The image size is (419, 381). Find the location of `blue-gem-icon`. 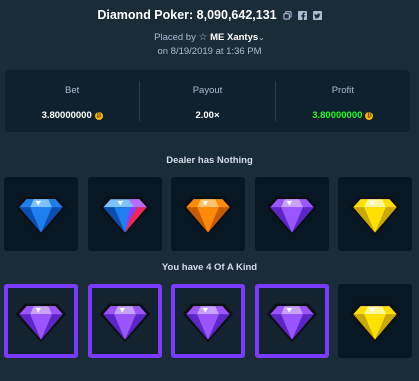

blue-gem-icon is located at coordinates (41, 216).